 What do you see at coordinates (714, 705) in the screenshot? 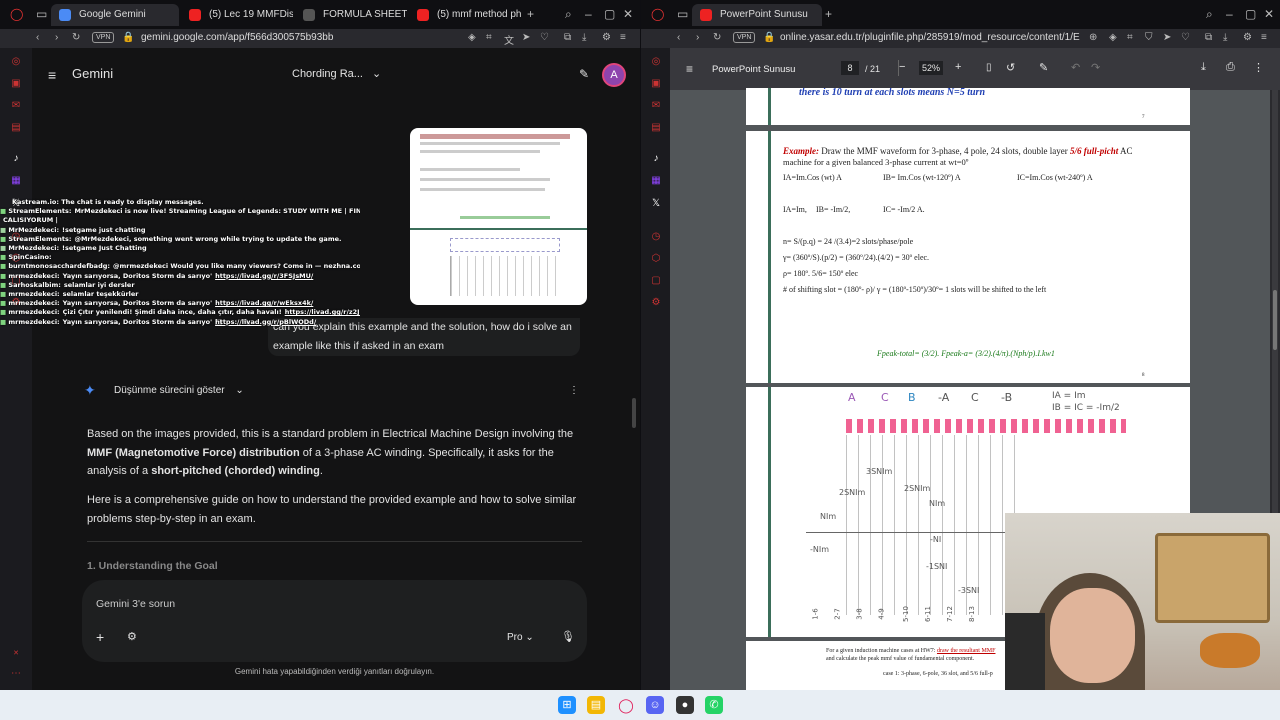
I see `whatsapp-icon: ✆` at bounding box center [714, 705].